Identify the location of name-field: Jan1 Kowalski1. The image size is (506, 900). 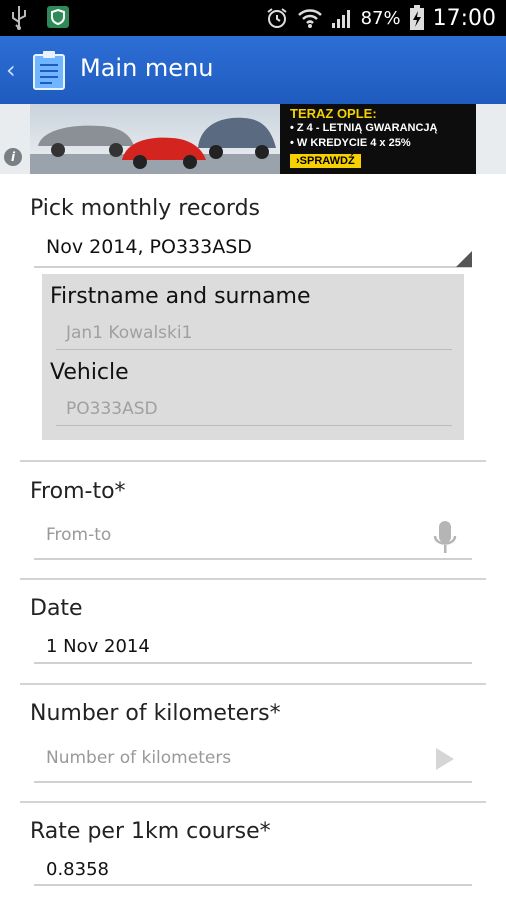
(129, 333).